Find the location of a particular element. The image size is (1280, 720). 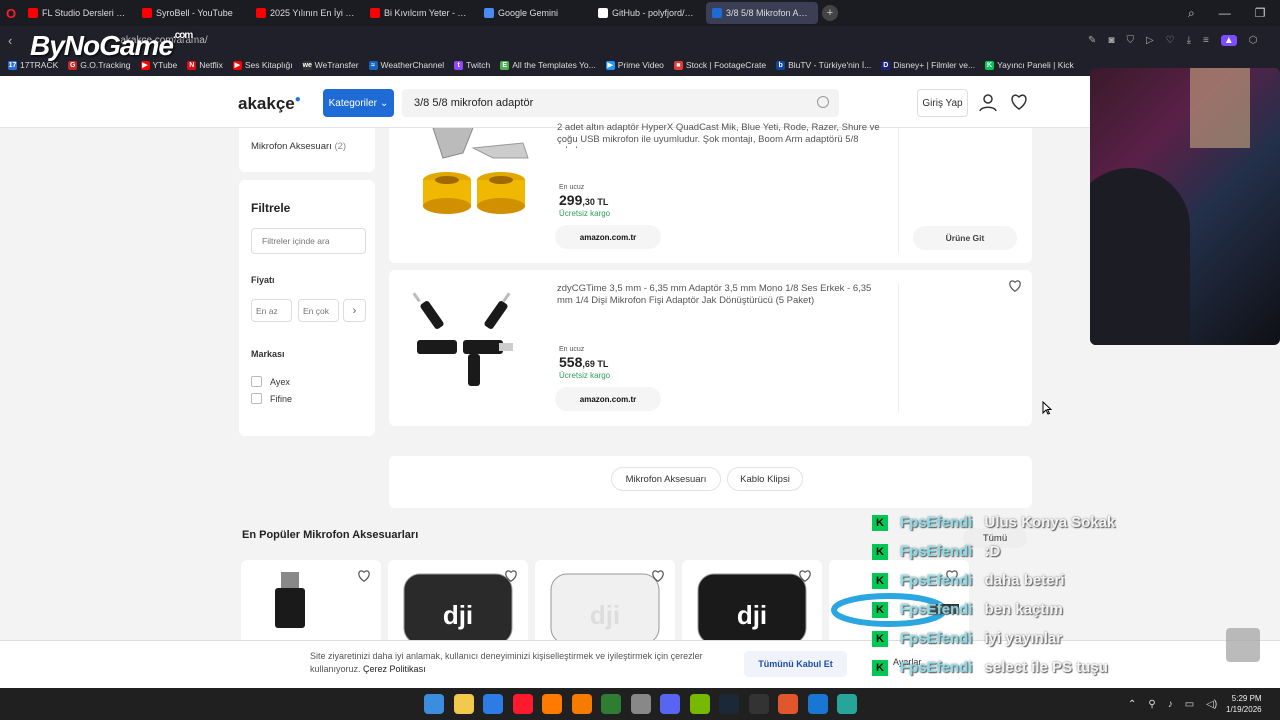

bookmark-item: ≈ WeatherChannel is located at coordinates (406, 65).